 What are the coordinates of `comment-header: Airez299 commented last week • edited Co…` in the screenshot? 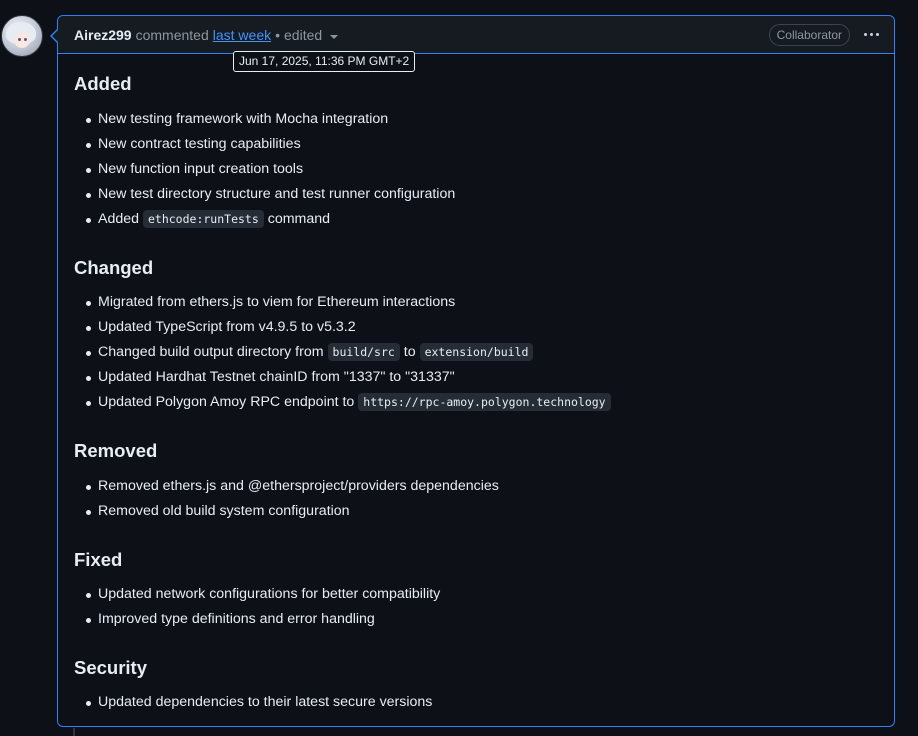 It's located at (476, 35).